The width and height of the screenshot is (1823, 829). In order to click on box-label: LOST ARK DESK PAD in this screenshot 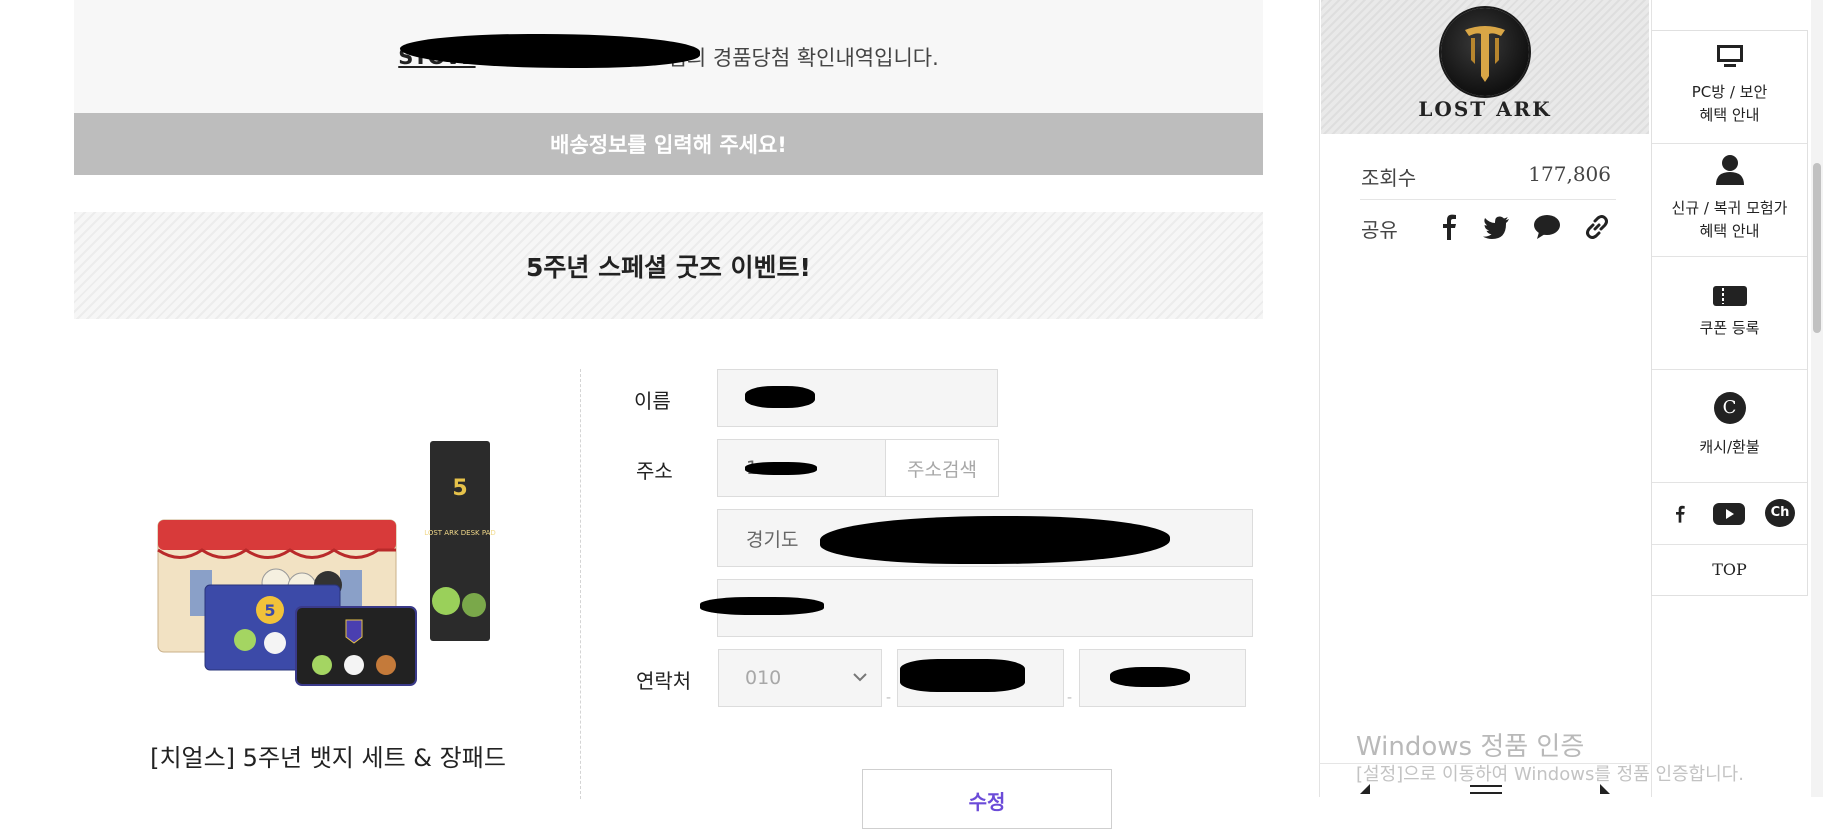, I will do `click(460, 533)`.